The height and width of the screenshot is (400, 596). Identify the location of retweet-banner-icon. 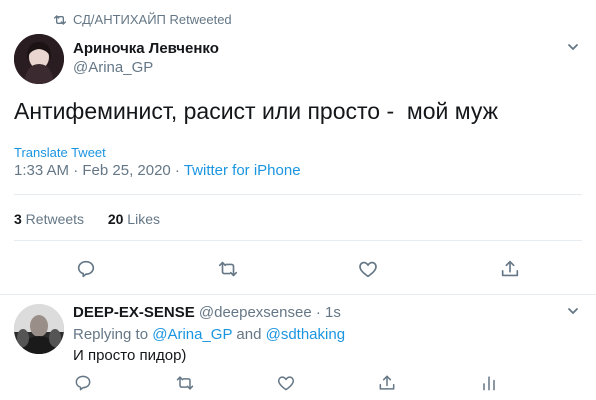
(60, 20).